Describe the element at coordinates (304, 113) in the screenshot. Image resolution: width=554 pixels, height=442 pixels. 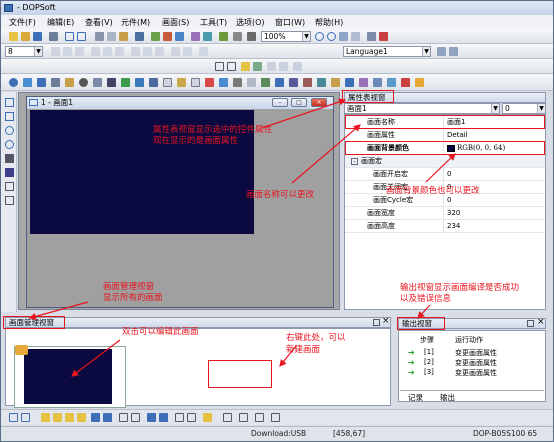
I see `arrow-to-properties` at that location.